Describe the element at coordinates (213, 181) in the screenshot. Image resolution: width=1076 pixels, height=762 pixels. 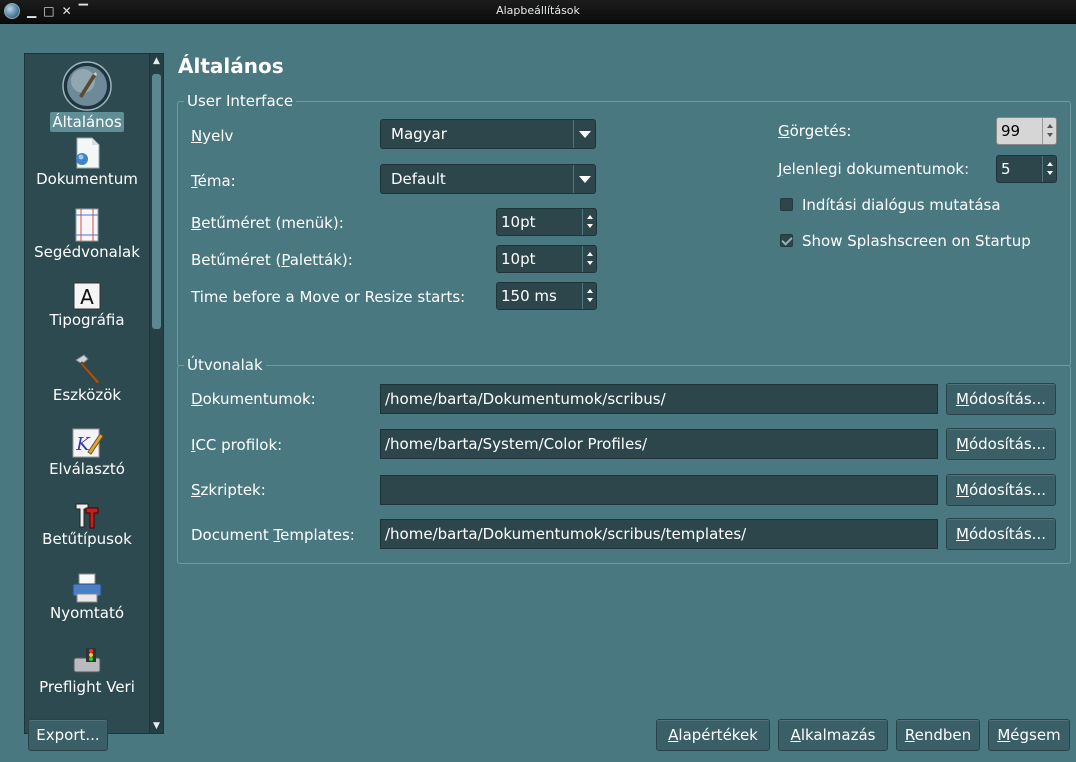
I see `theme-label: Téma:` at that location.